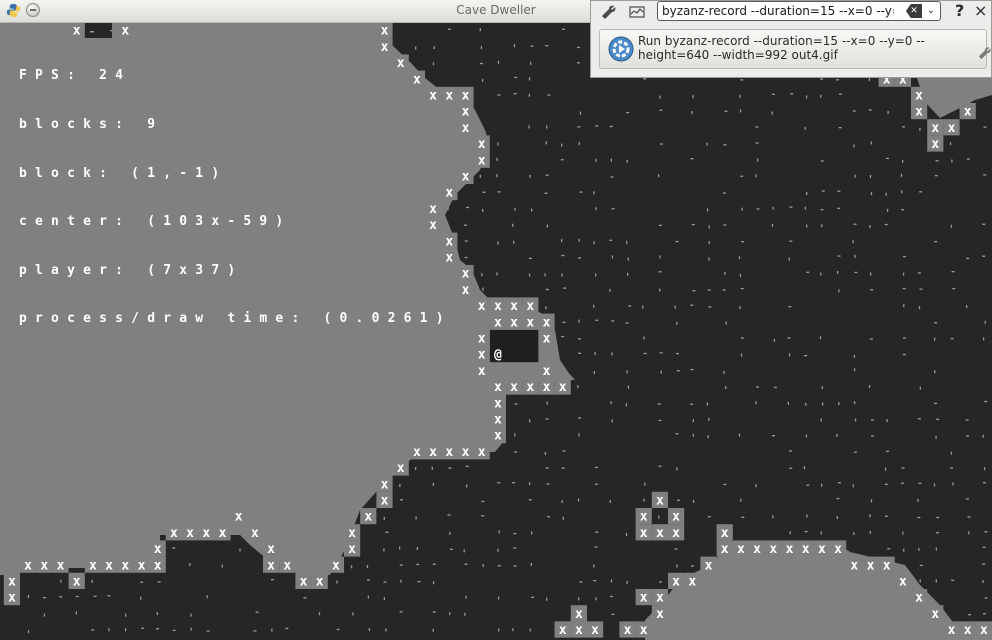 The width and height of the screenshot is (992, 640). What do you see at coordinates (962, 10) in the screenshot?
I see `help-button: ?` at bounding box center [962, 10].